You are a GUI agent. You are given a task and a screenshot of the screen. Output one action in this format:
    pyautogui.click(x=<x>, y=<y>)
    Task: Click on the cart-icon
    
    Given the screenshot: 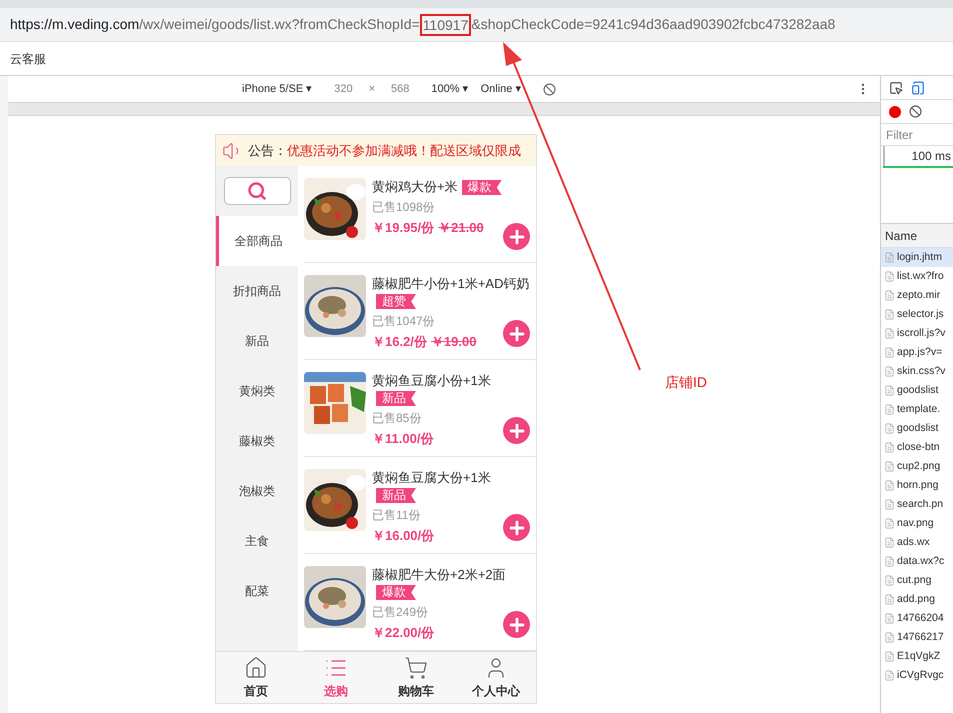 What is the action you would take?
    pyautogui.click(x=416, y=668)
    